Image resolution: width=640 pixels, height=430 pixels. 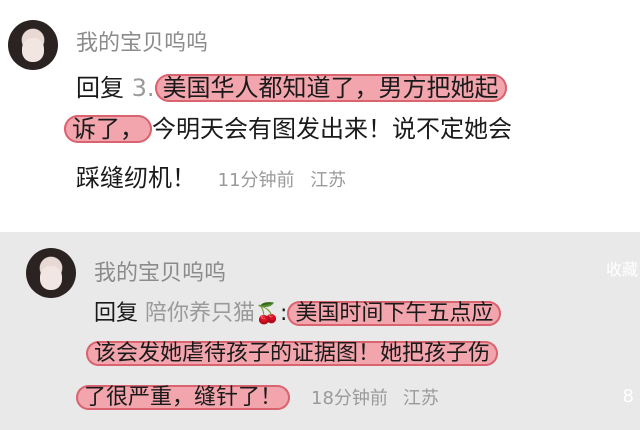 I want to click on highlighted-text: 美国华人都知道了，男方把她起, so click(x=330, y=88).